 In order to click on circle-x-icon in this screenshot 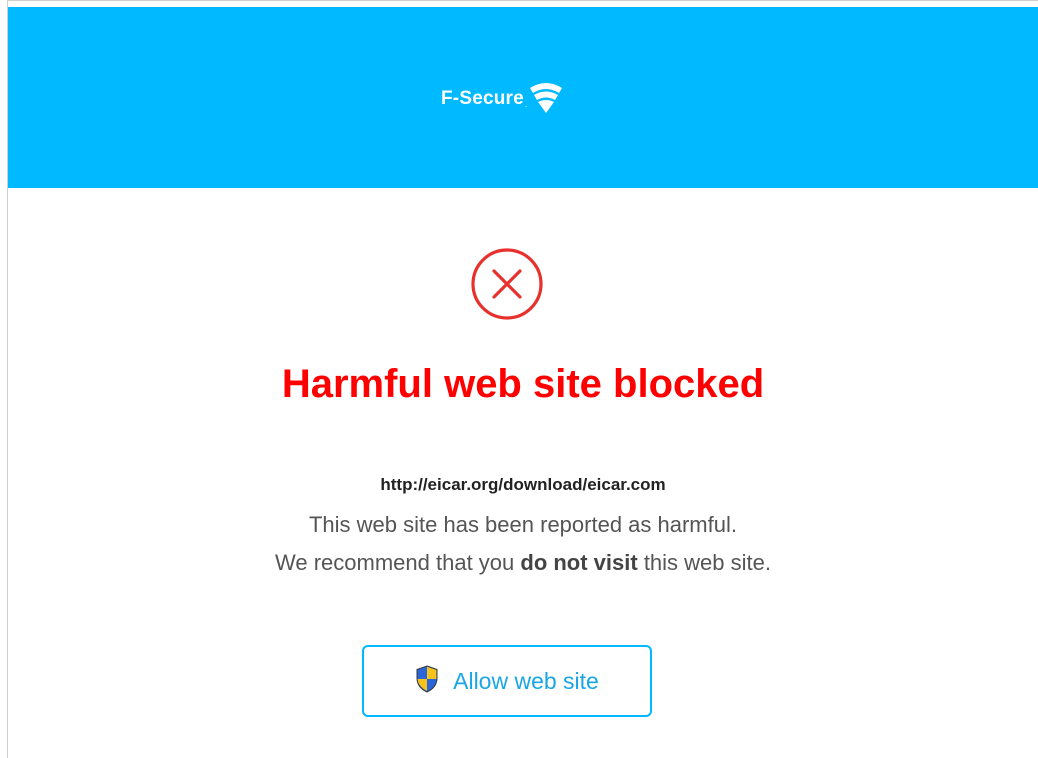, I will do `click(507, 284)`.